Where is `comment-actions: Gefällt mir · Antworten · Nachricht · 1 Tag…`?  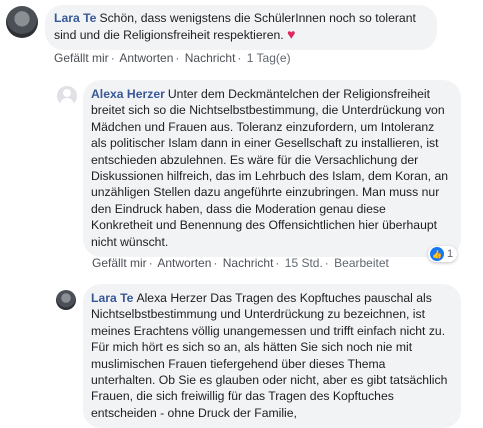 comment-actions: Gefällt mir · Antworten · Nachricht · 1 Tag… is located at coordinates (172, 58).